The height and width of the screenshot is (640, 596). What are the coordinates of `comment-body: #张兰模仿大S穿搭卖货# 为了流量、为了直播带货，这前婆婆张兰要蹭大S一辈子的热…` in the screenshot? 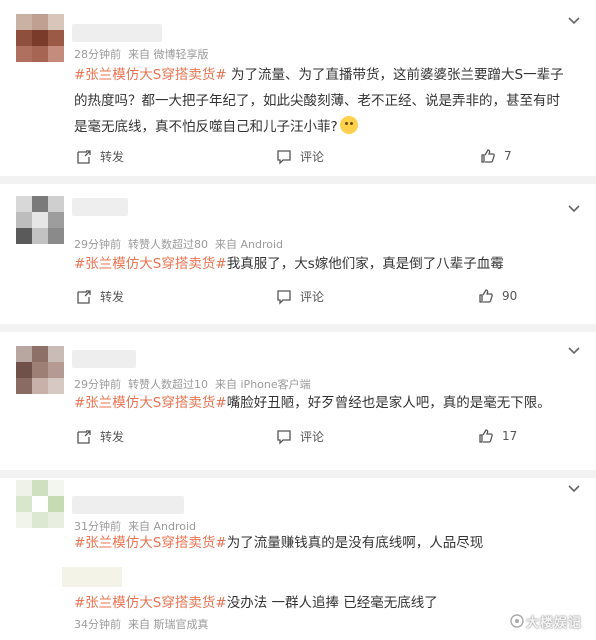 It's located at (319, 101).